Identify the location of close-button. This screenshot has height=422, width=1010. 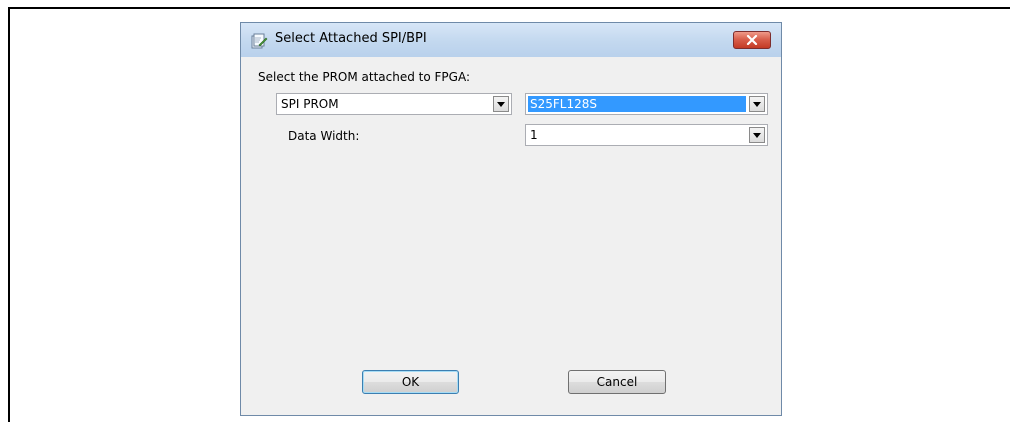
(752, 40).